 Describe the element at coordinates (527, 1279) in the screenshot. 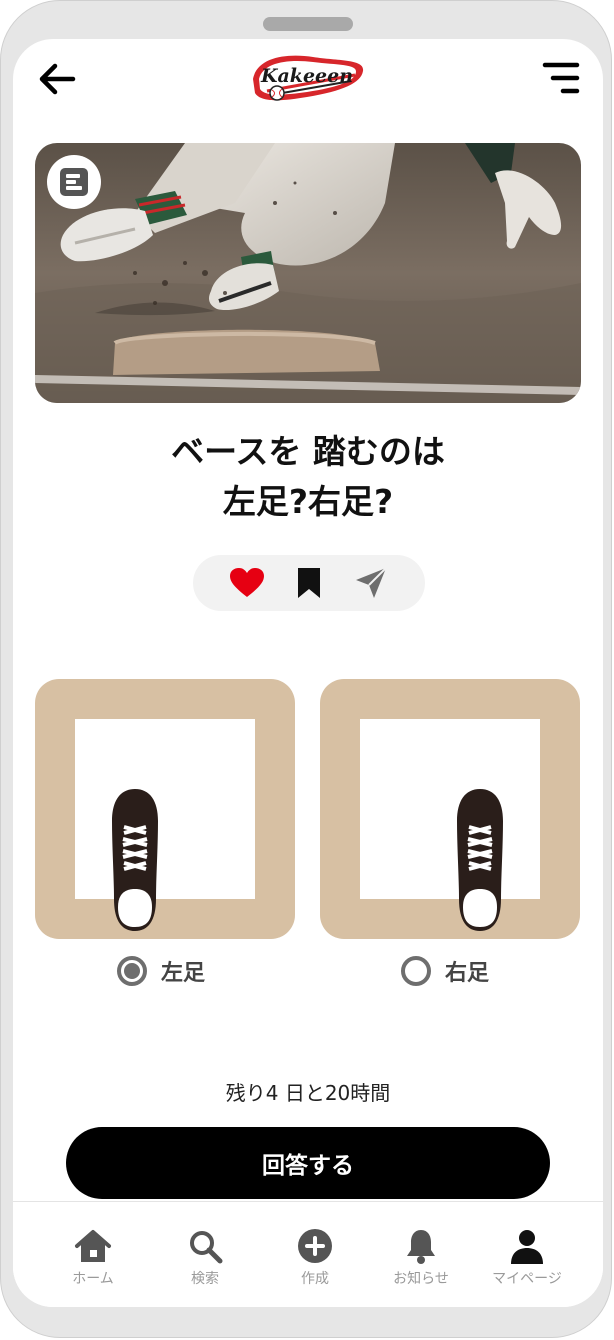

I see `nav-mypage-label: マイページ` at that location.